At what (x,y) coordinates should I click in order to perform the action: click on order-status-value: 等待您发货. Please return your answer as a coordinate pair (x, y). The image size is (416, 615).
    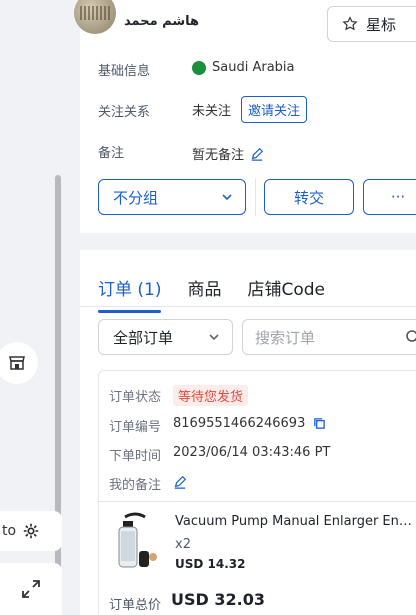
    Looking at the image, I should click on (211, 395).